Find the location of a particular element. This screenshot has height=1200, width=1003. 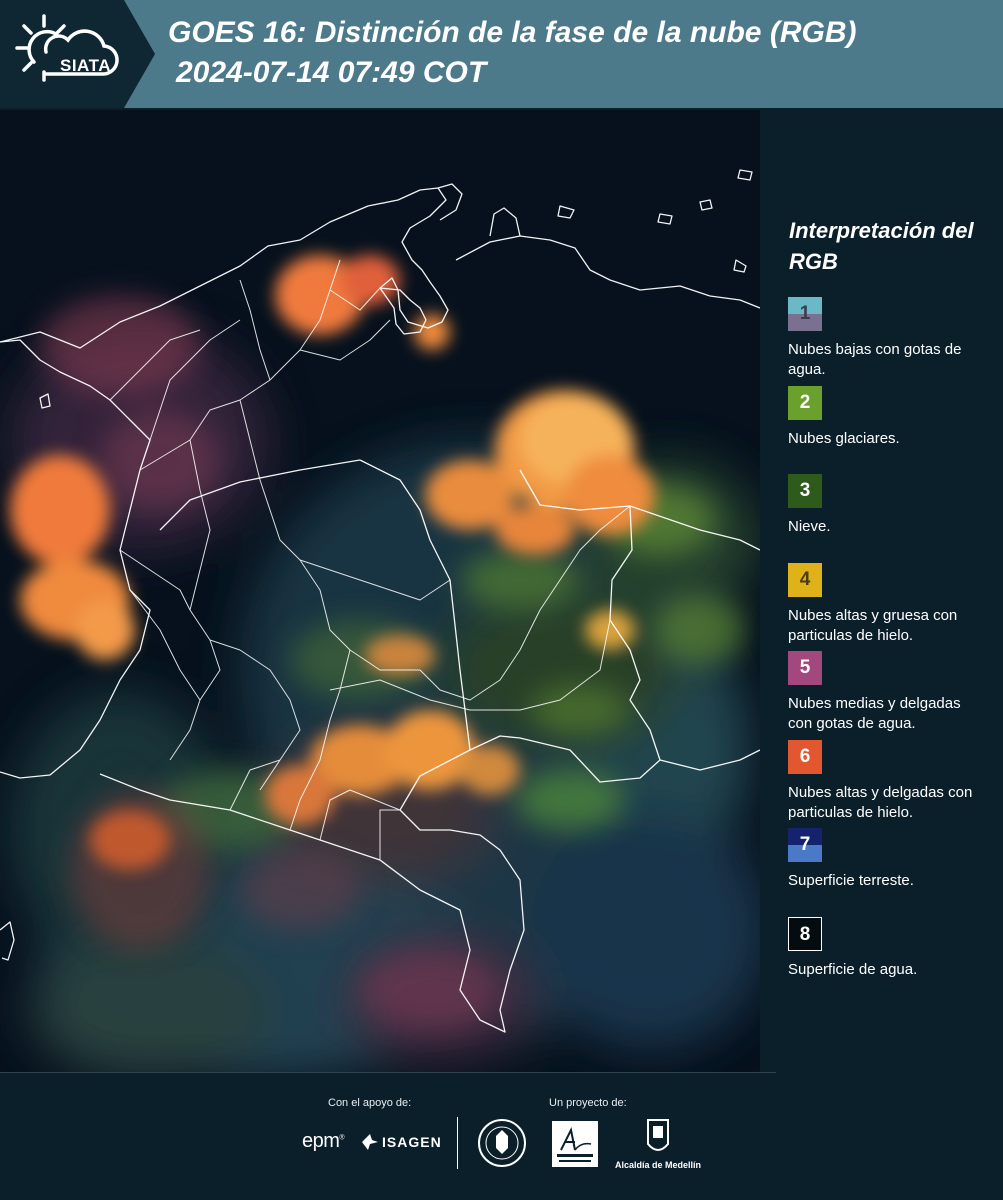

legend-item-7: 7 Superficie terreste. is located at coordinates (888, 868).